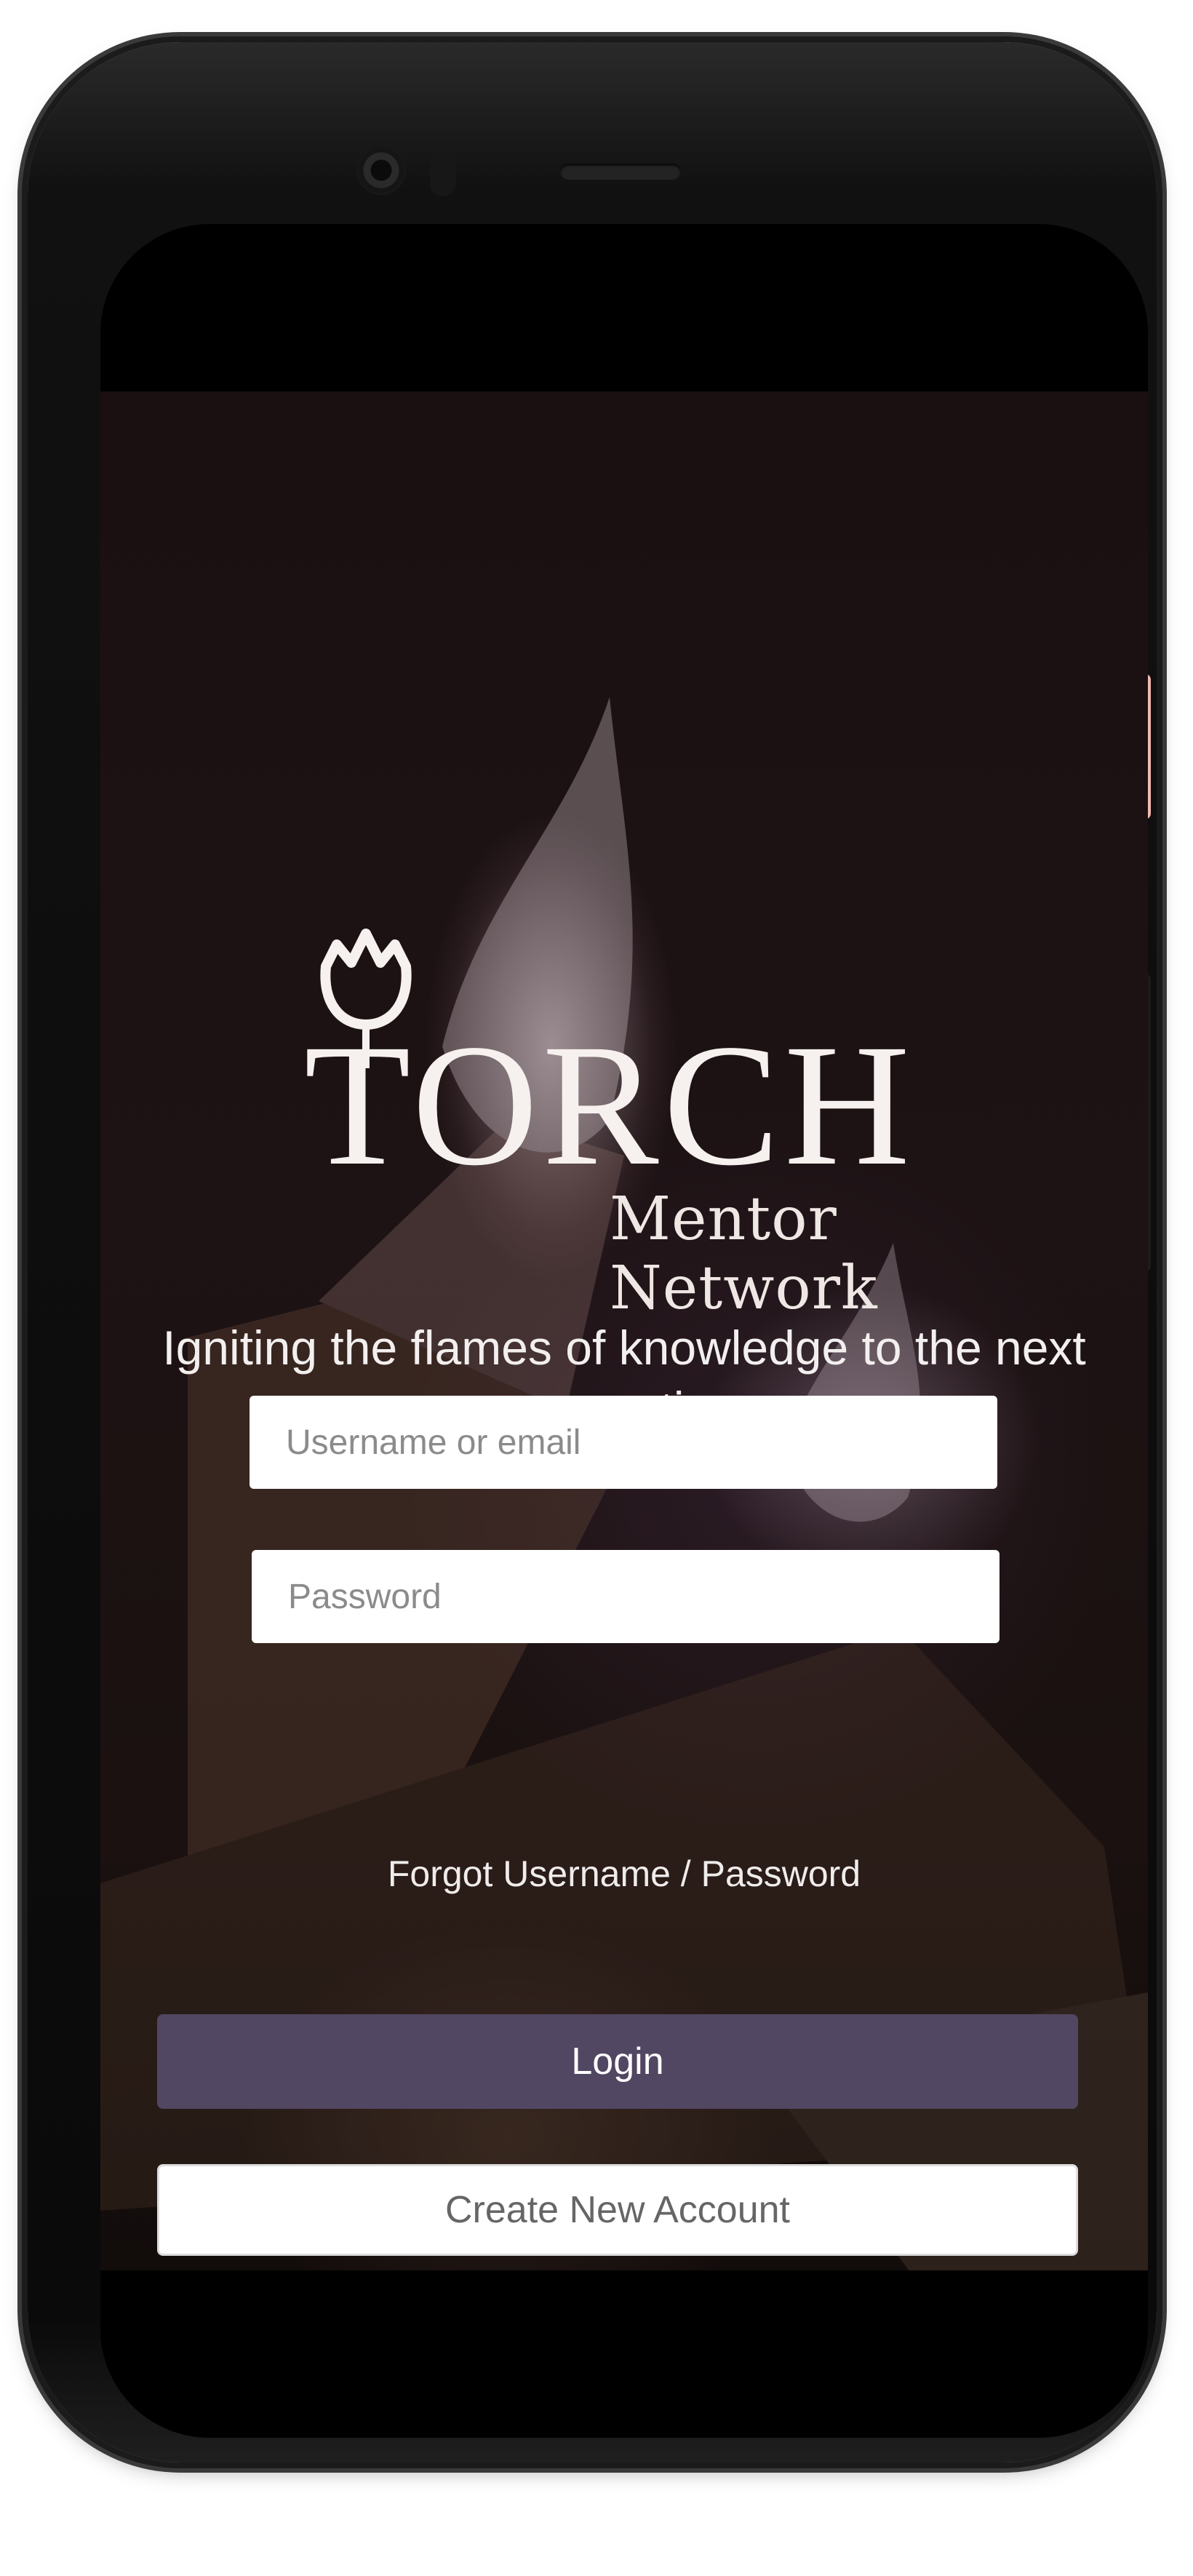 This screenshot has height=2576, width=1193. What do you see at coordinates (620, 172) in the screenshot?
I see `earpiece-speaker` at bounding box center [620, 172].